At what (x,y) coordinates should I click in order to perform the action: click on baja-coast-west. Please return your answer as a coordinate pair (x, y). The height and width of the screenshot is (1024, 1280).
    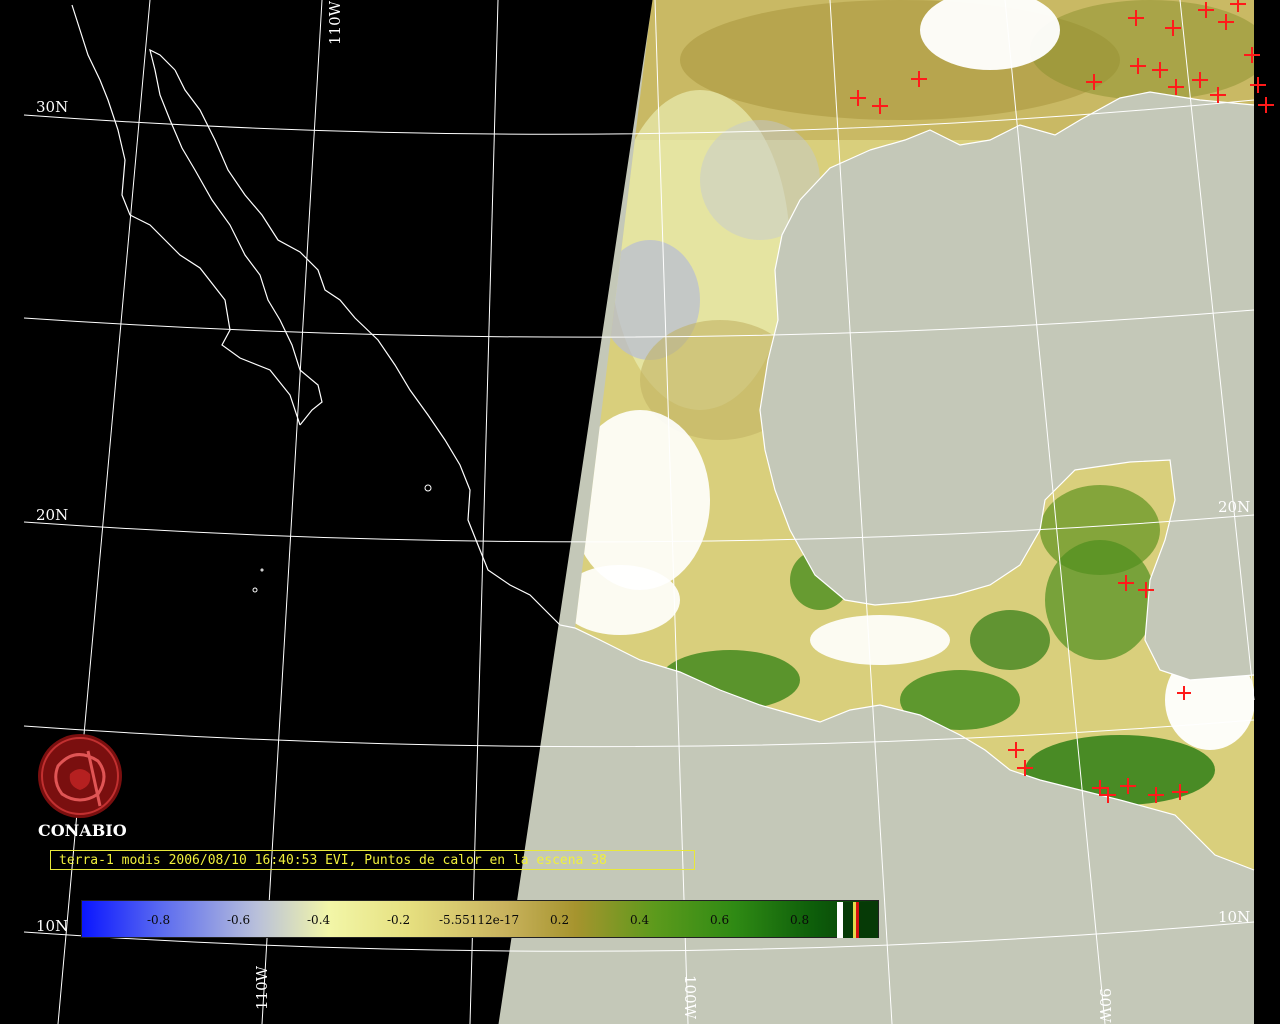
    Looking at the image, I should click on (186, 215).